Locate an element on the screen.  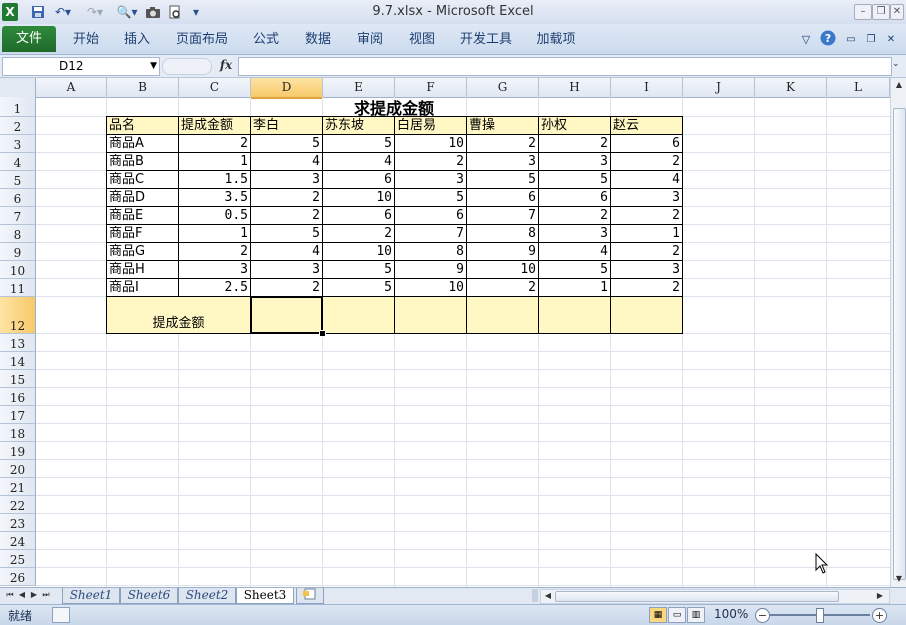
row-header-11: 11 is located at coordinates (18, 288).